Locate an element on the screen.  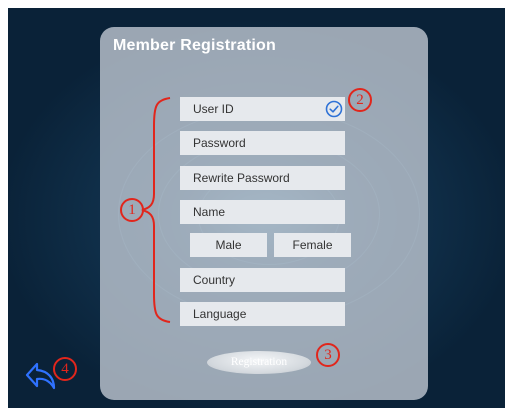
check-circle-icon is located at coordinates (334, 109).